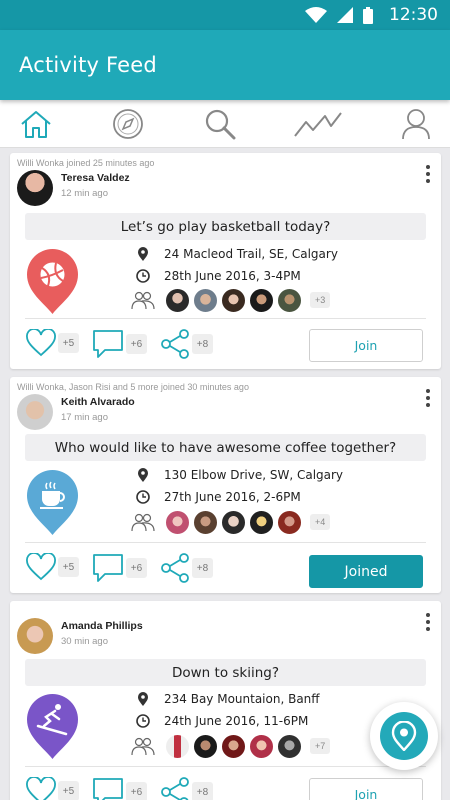 Image resolution: width=450 pixels, height=800 pixels. Describe the element at coordinates (128, 124) in the screenshot. I see `tab-explore` at that location.